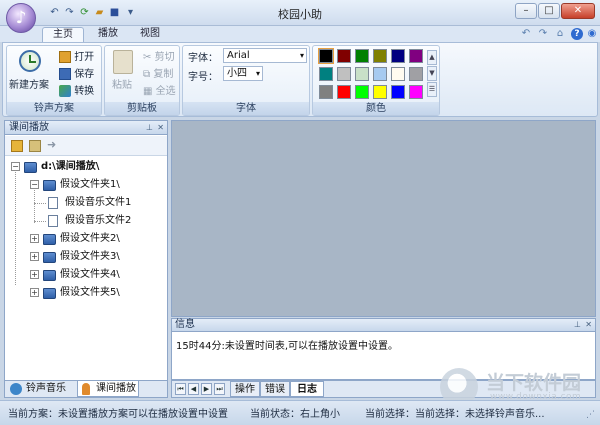 The height and width of the screenshot is (425, 600). Describe the element at coordinates (265, 55) in the screenshot. I see `font-combobox: Arial ▾` at that location.